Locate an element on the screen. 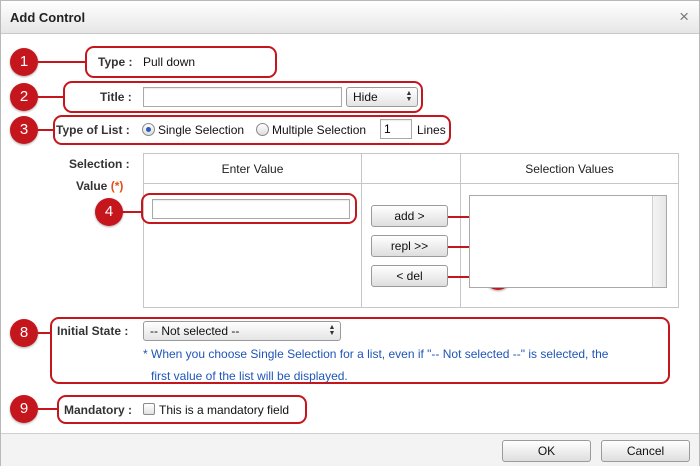 Image resolution: width=700 pixels, height=466 pixels. selection-value-label-text: Value is located at coordinates (92, 186).